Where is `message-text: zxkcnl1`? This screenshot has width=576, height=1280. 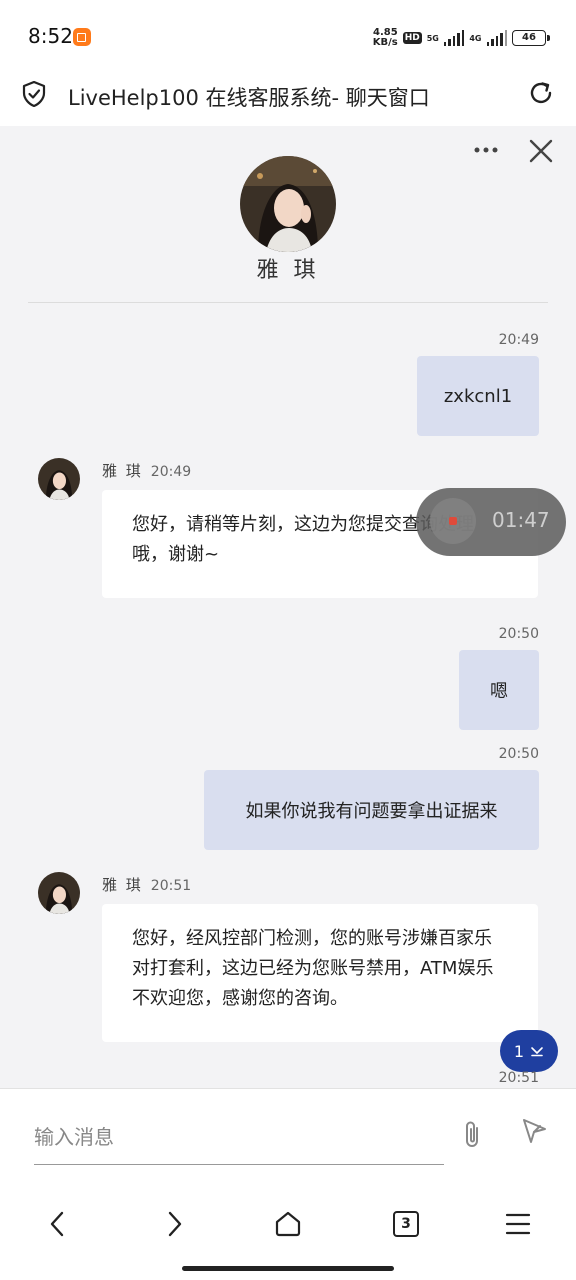 message-text: zxkcnl1 is located at coordinates (478, 396).